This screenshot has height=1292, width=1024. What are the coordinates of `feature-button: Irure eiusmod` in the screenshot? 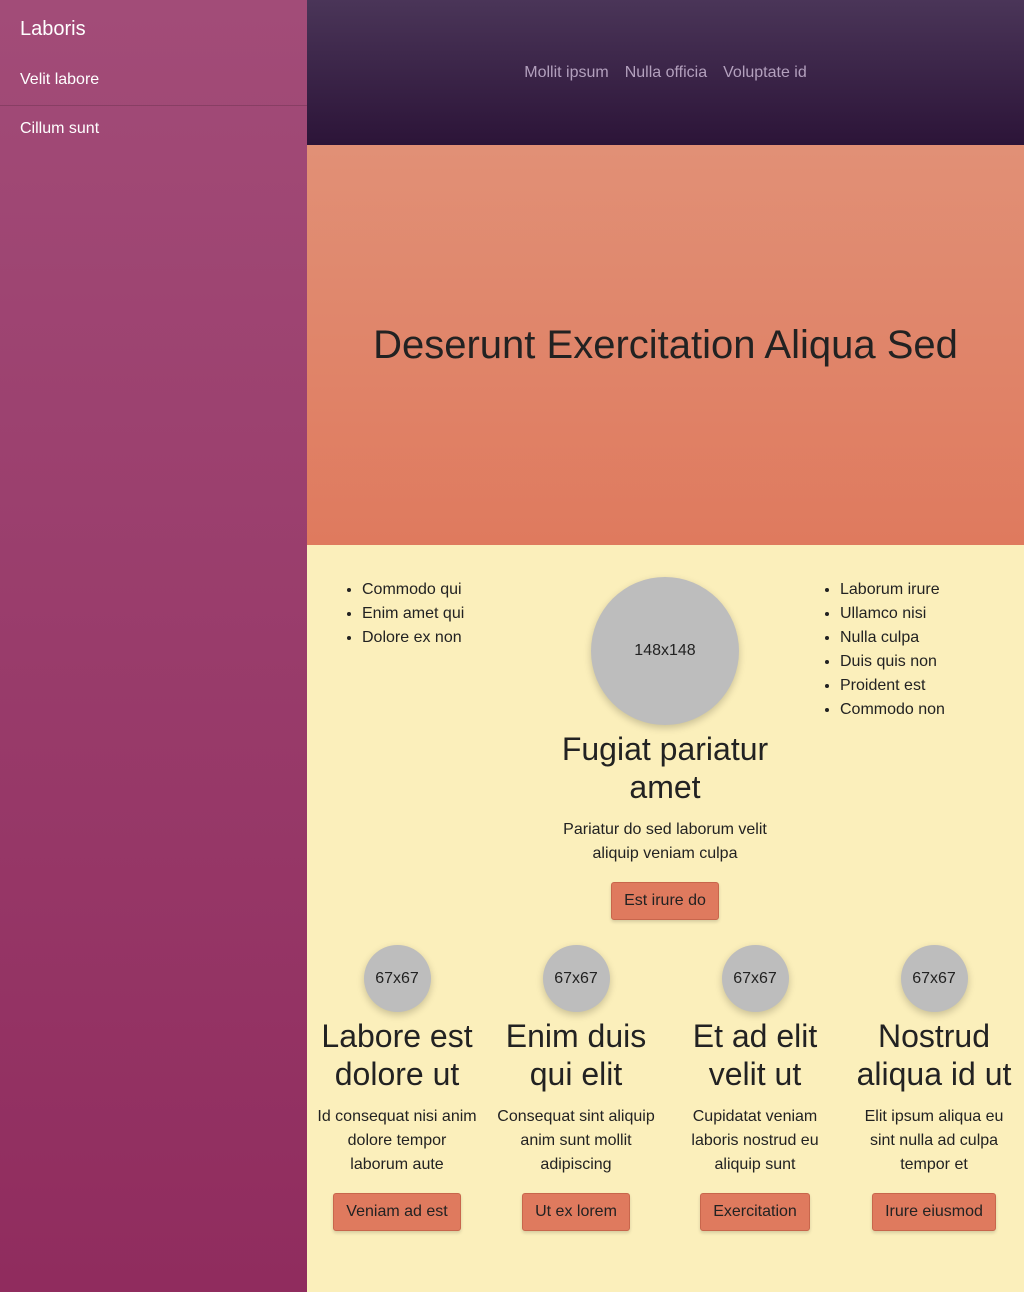 It's located at (934, 1212).